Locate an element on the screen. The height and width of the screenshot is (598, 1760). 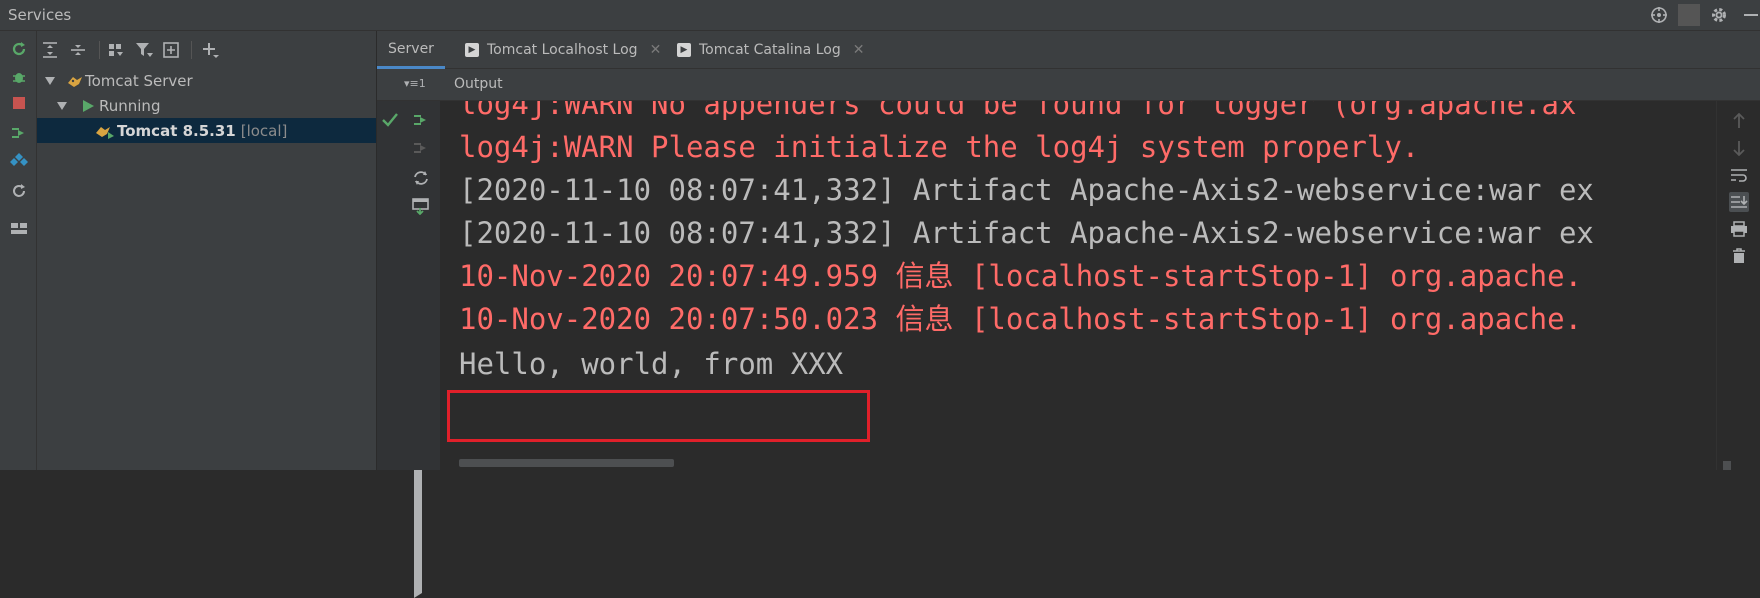
undeploy-icon is located at coordinates (421, 148).